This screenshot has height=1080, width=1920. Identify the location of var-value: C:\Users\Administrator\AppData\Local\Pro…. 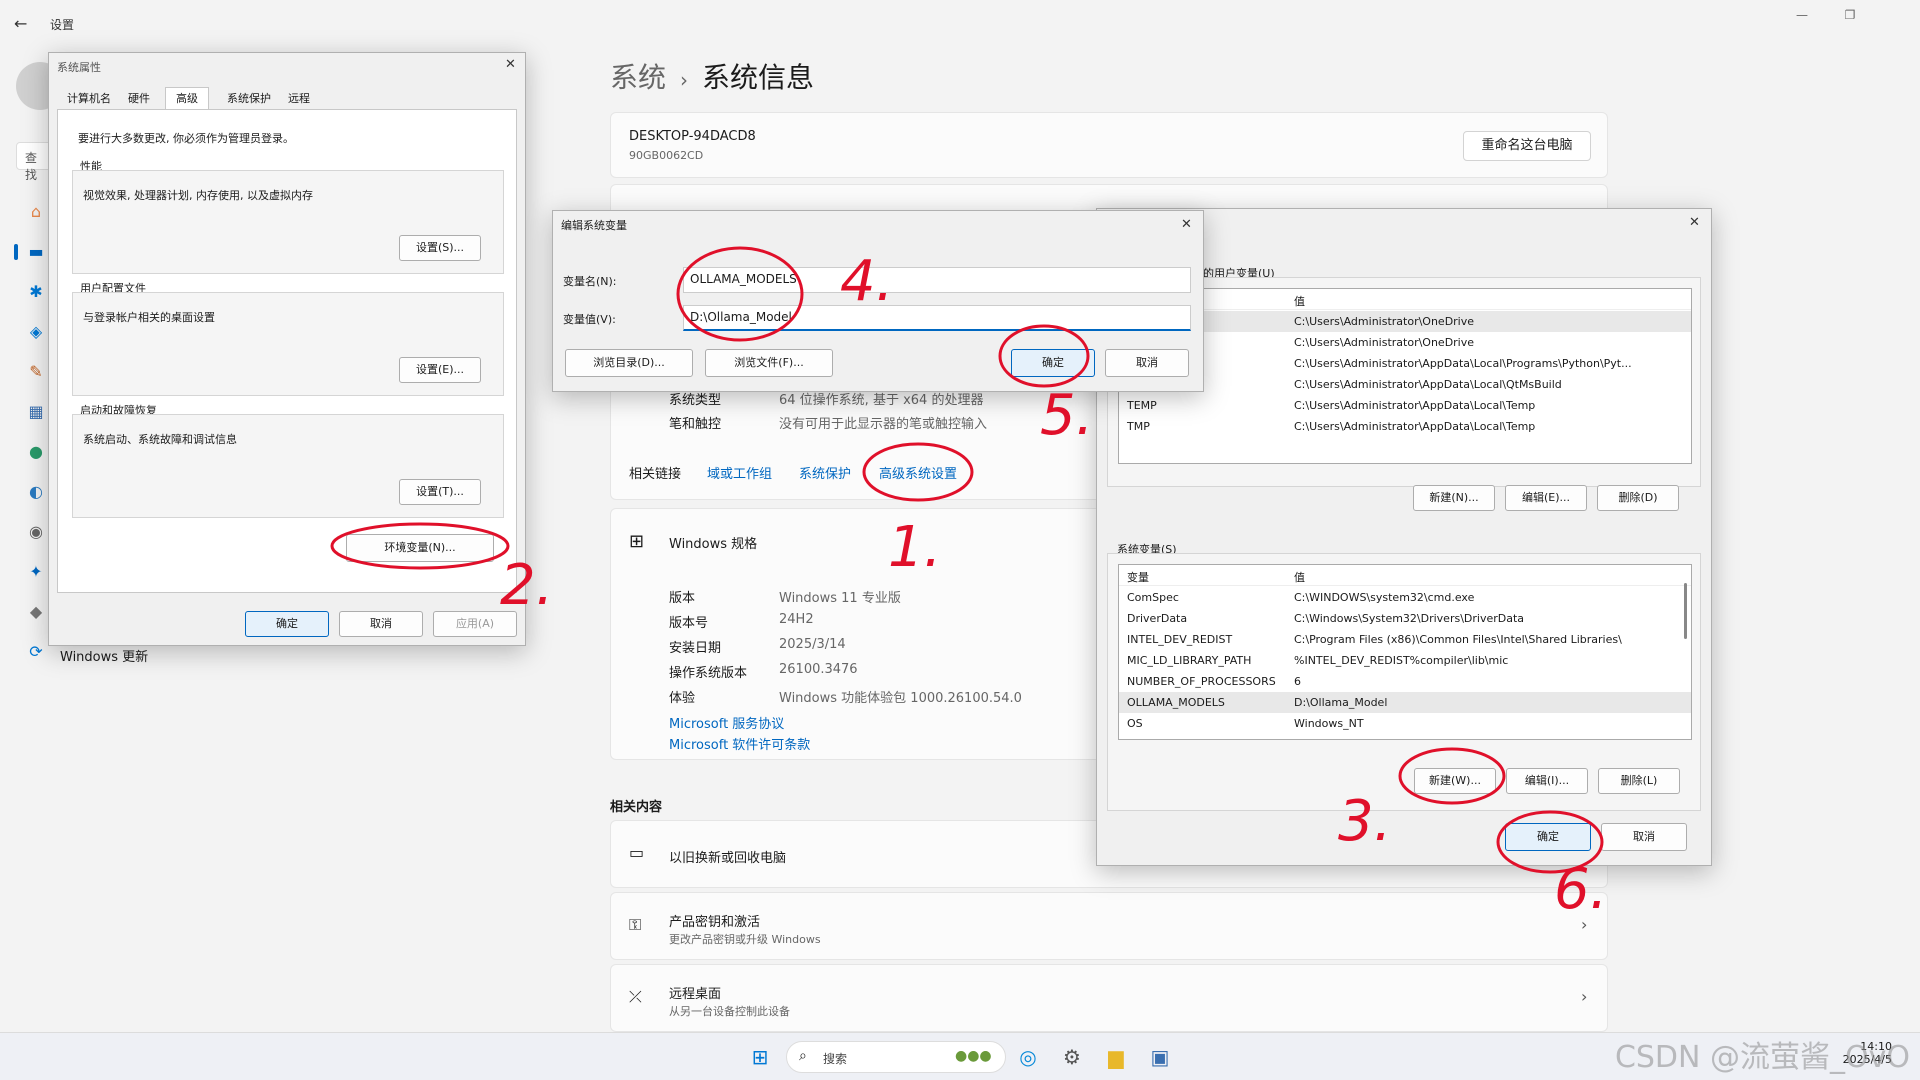
(1463, 363).